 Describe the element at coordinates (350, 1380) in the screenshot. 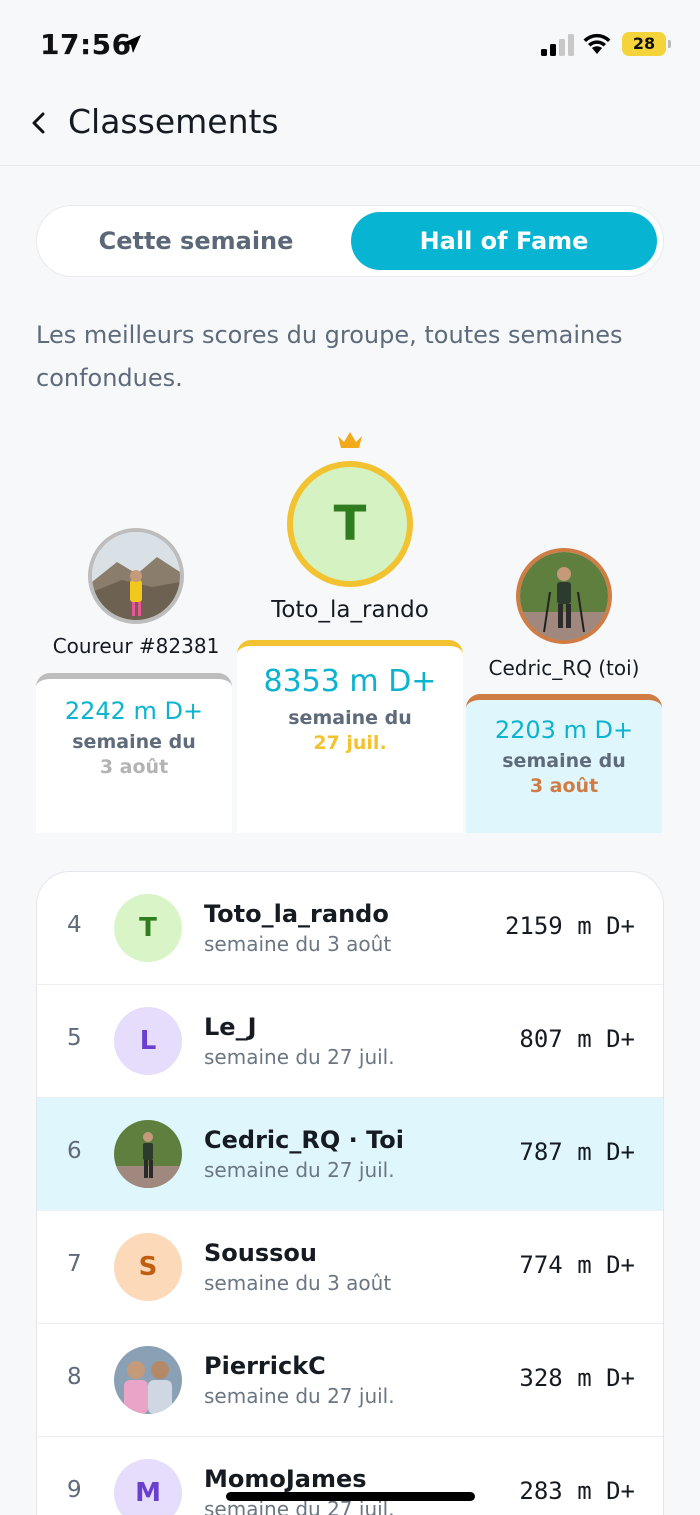

I see `list-item: 8 PierrickC semaine du 27 juil. 328 m D+` at that location.